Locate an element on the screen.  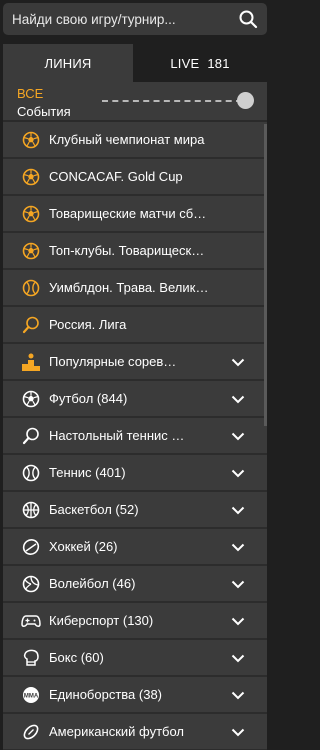
search-icon is located at coordinates (248, 19).